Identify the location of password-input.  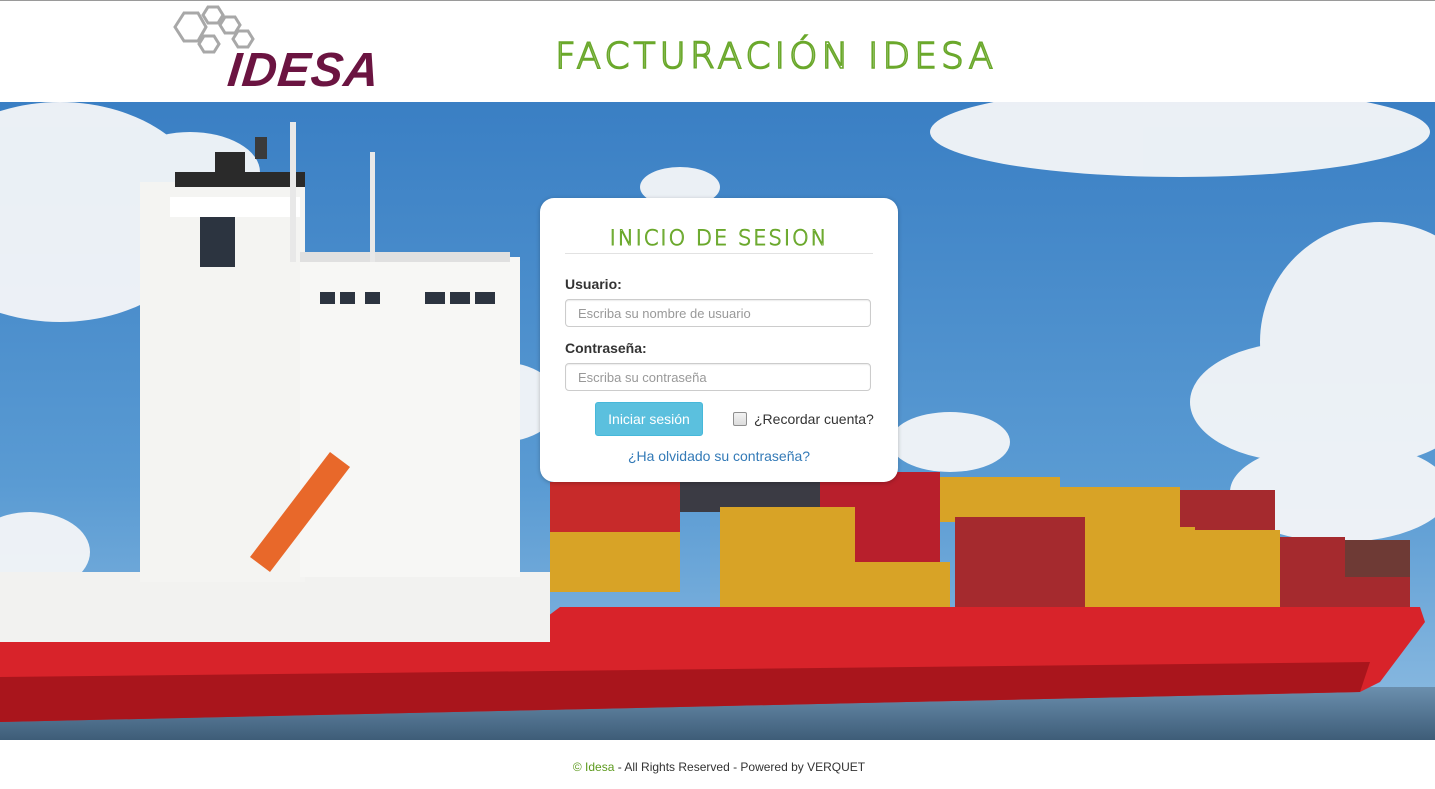
(718, 377).